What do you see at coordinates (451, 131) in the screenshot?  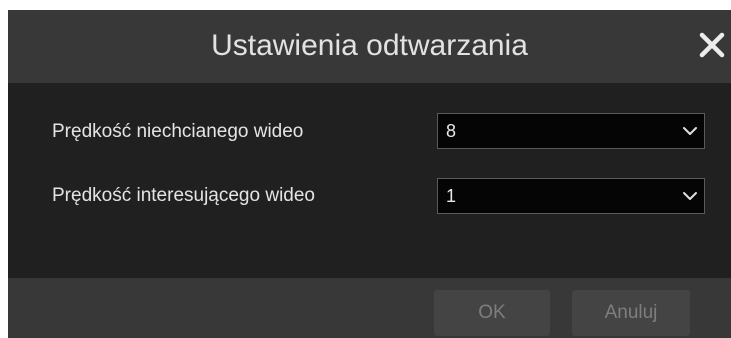 I see `unwanted-video-speed-value: 8` at bounding box center [451, 131].